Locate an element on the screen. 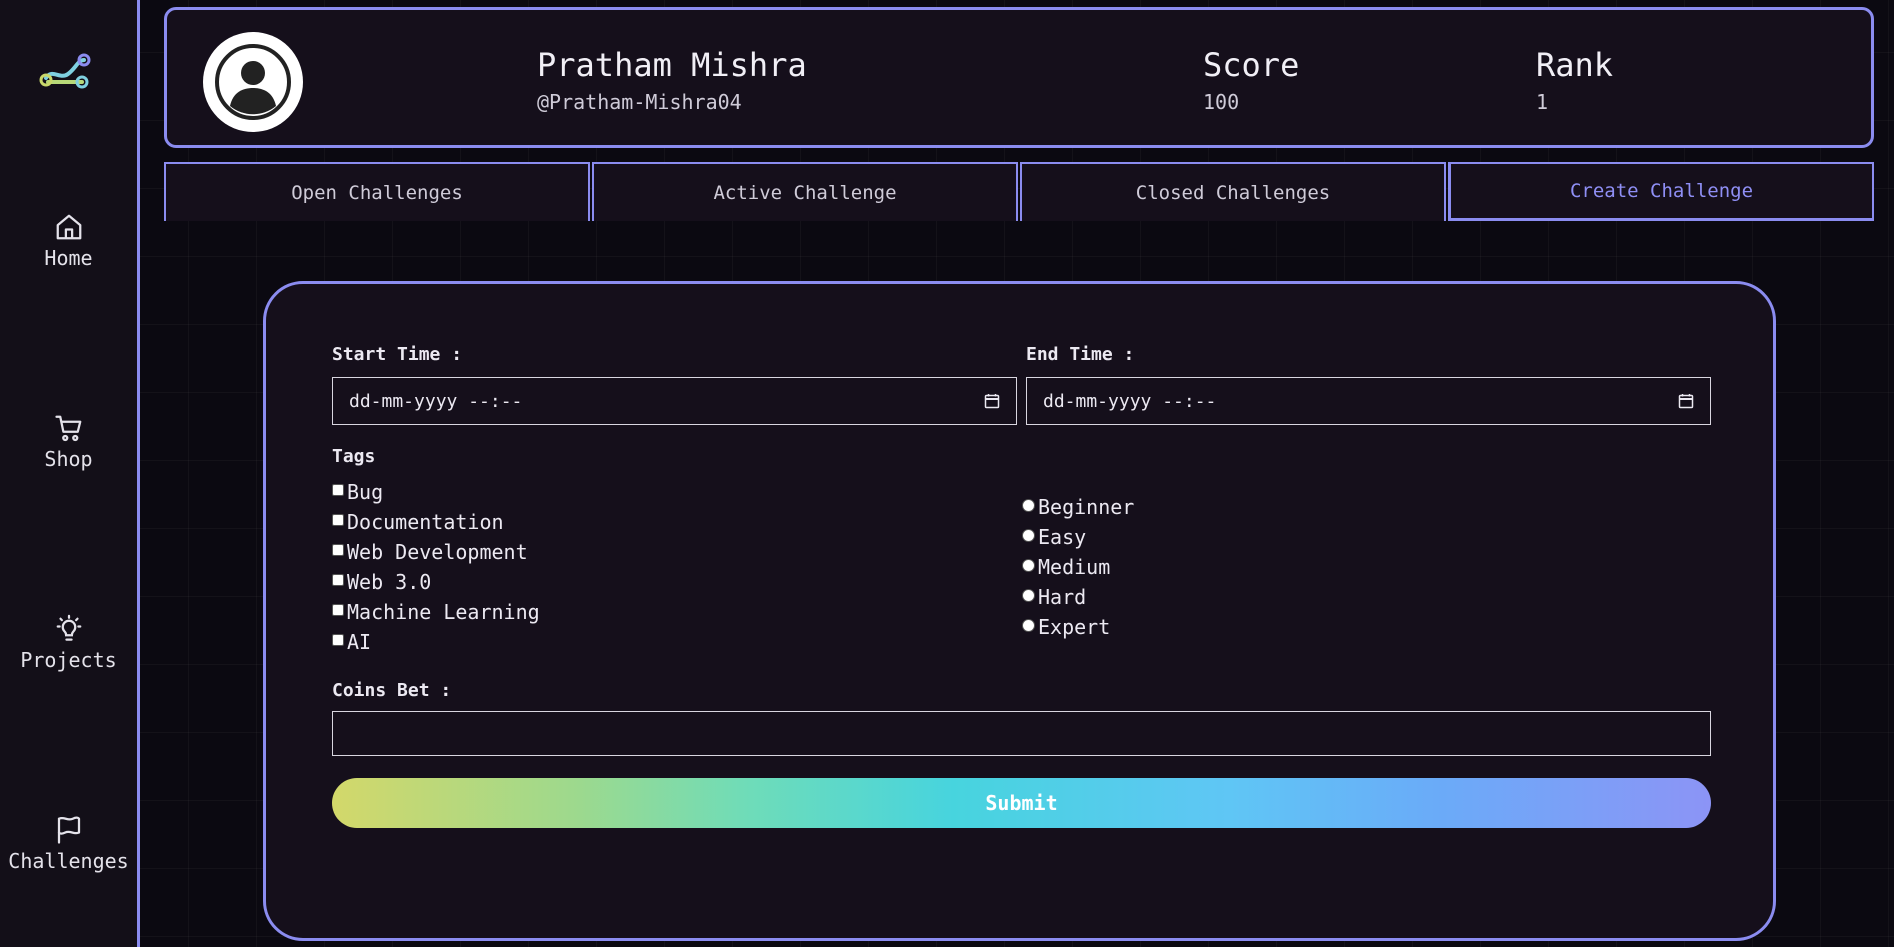 The image size is (1894, 947). tag-label: AI is located at coordinates (359, 642).